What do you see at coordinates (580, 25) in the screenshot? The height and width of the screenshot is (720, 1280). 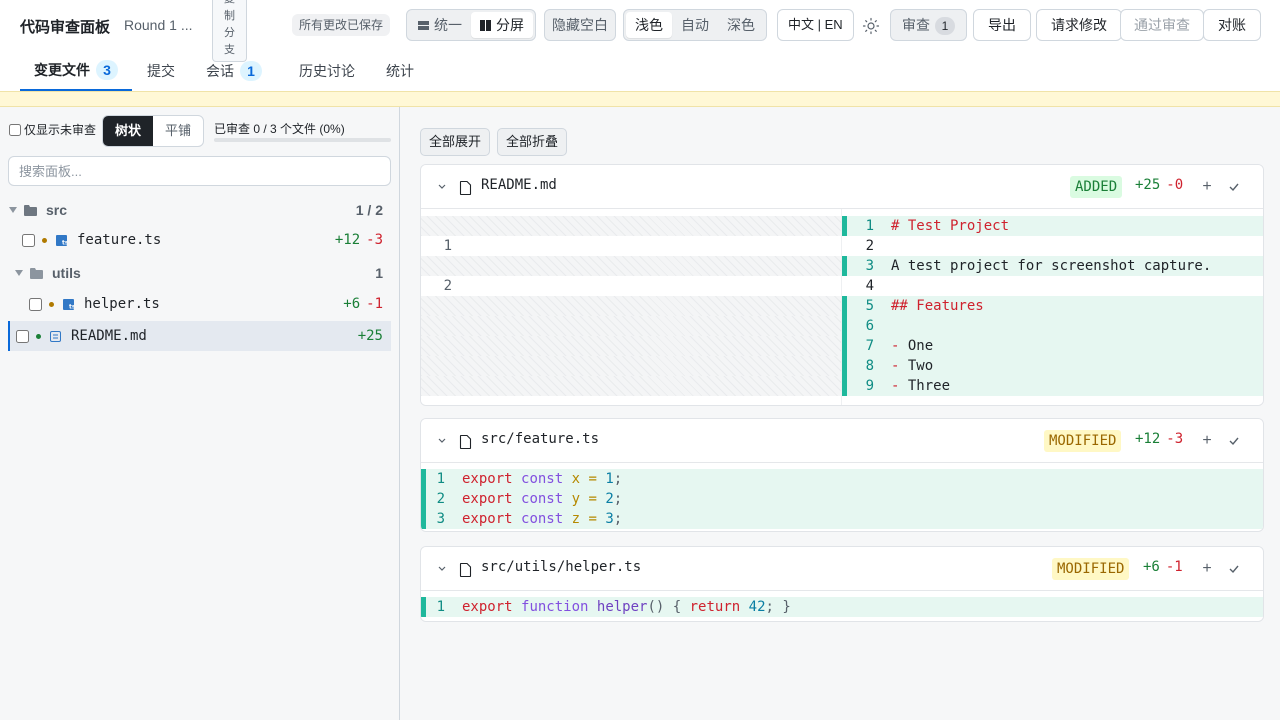 I see `hide-whitespace-button: 隐藏空白` at bounding box center [580, 25].